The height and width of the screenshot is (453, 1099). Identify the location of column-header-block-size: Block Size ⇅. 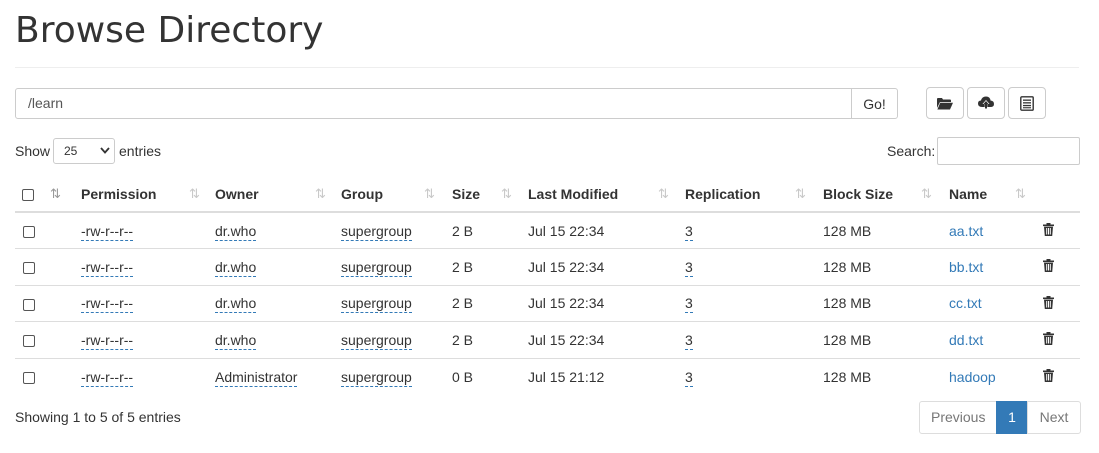
(886, 194).